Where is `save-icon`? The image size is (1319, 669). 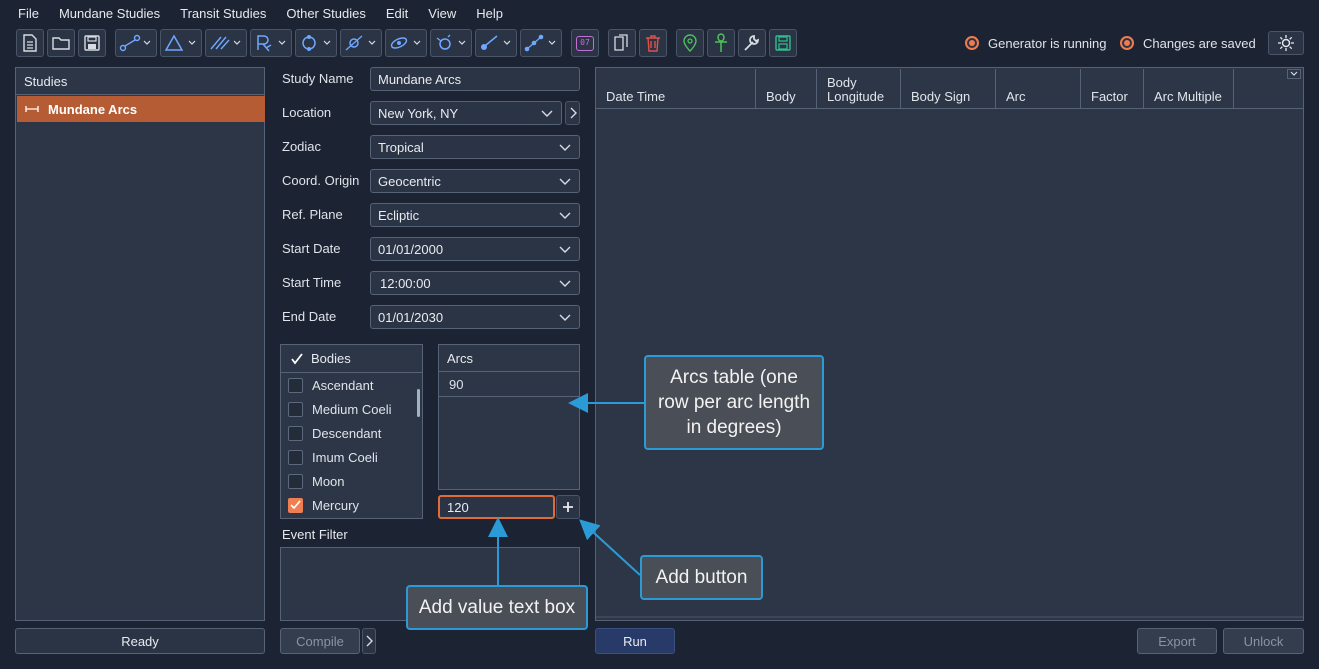
save-icon is located at coordinates (92, 43).